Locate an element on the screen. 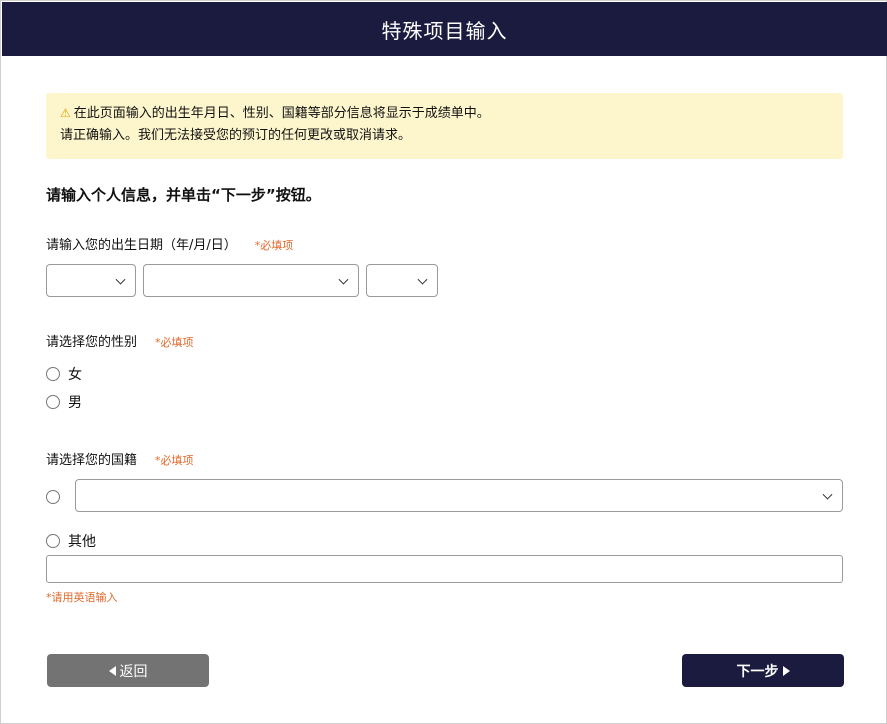 This screenshot has width=887, height=724. nationality-option-select is located at coordinates (53, 497).